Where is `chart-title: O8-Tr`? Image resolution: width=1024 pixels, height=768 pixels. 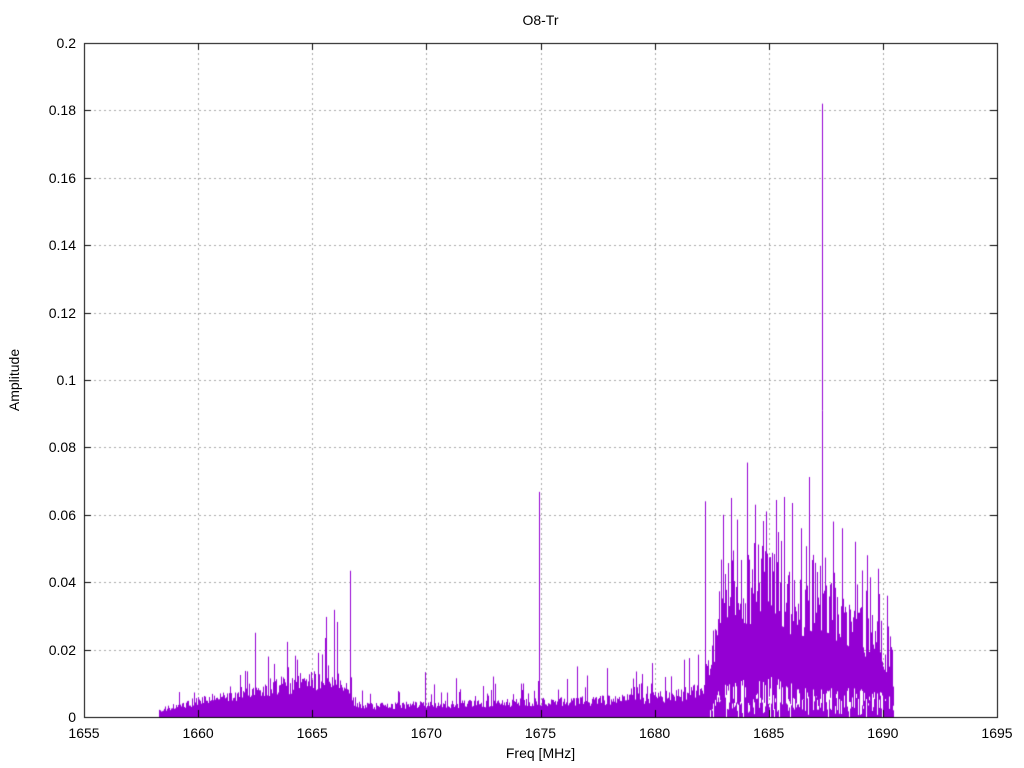
chart-title: O8-Tr is located at coordinates (540, 20).